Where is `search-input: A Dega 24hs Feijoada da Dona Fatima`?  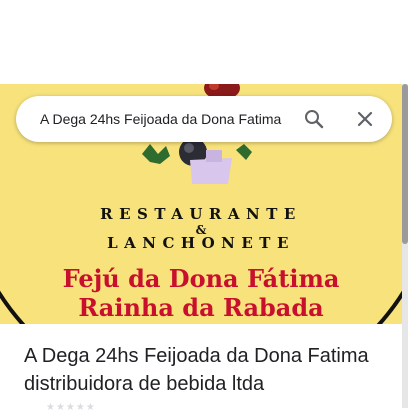
search-input: A Dega 24hs Feijoada da Dona Fatima is located at coordinates (163, 119).